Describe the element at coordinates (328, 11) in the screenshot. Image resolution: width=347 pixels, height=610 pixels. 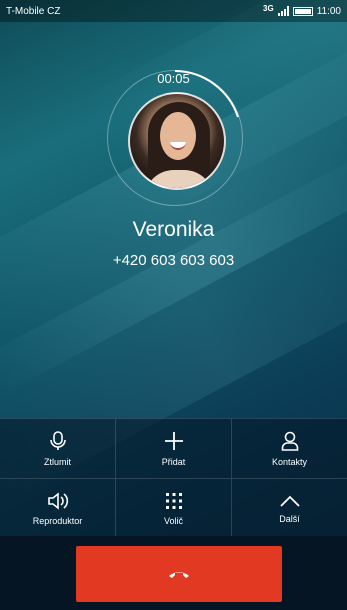
I see `clock: 11:00` at that location.